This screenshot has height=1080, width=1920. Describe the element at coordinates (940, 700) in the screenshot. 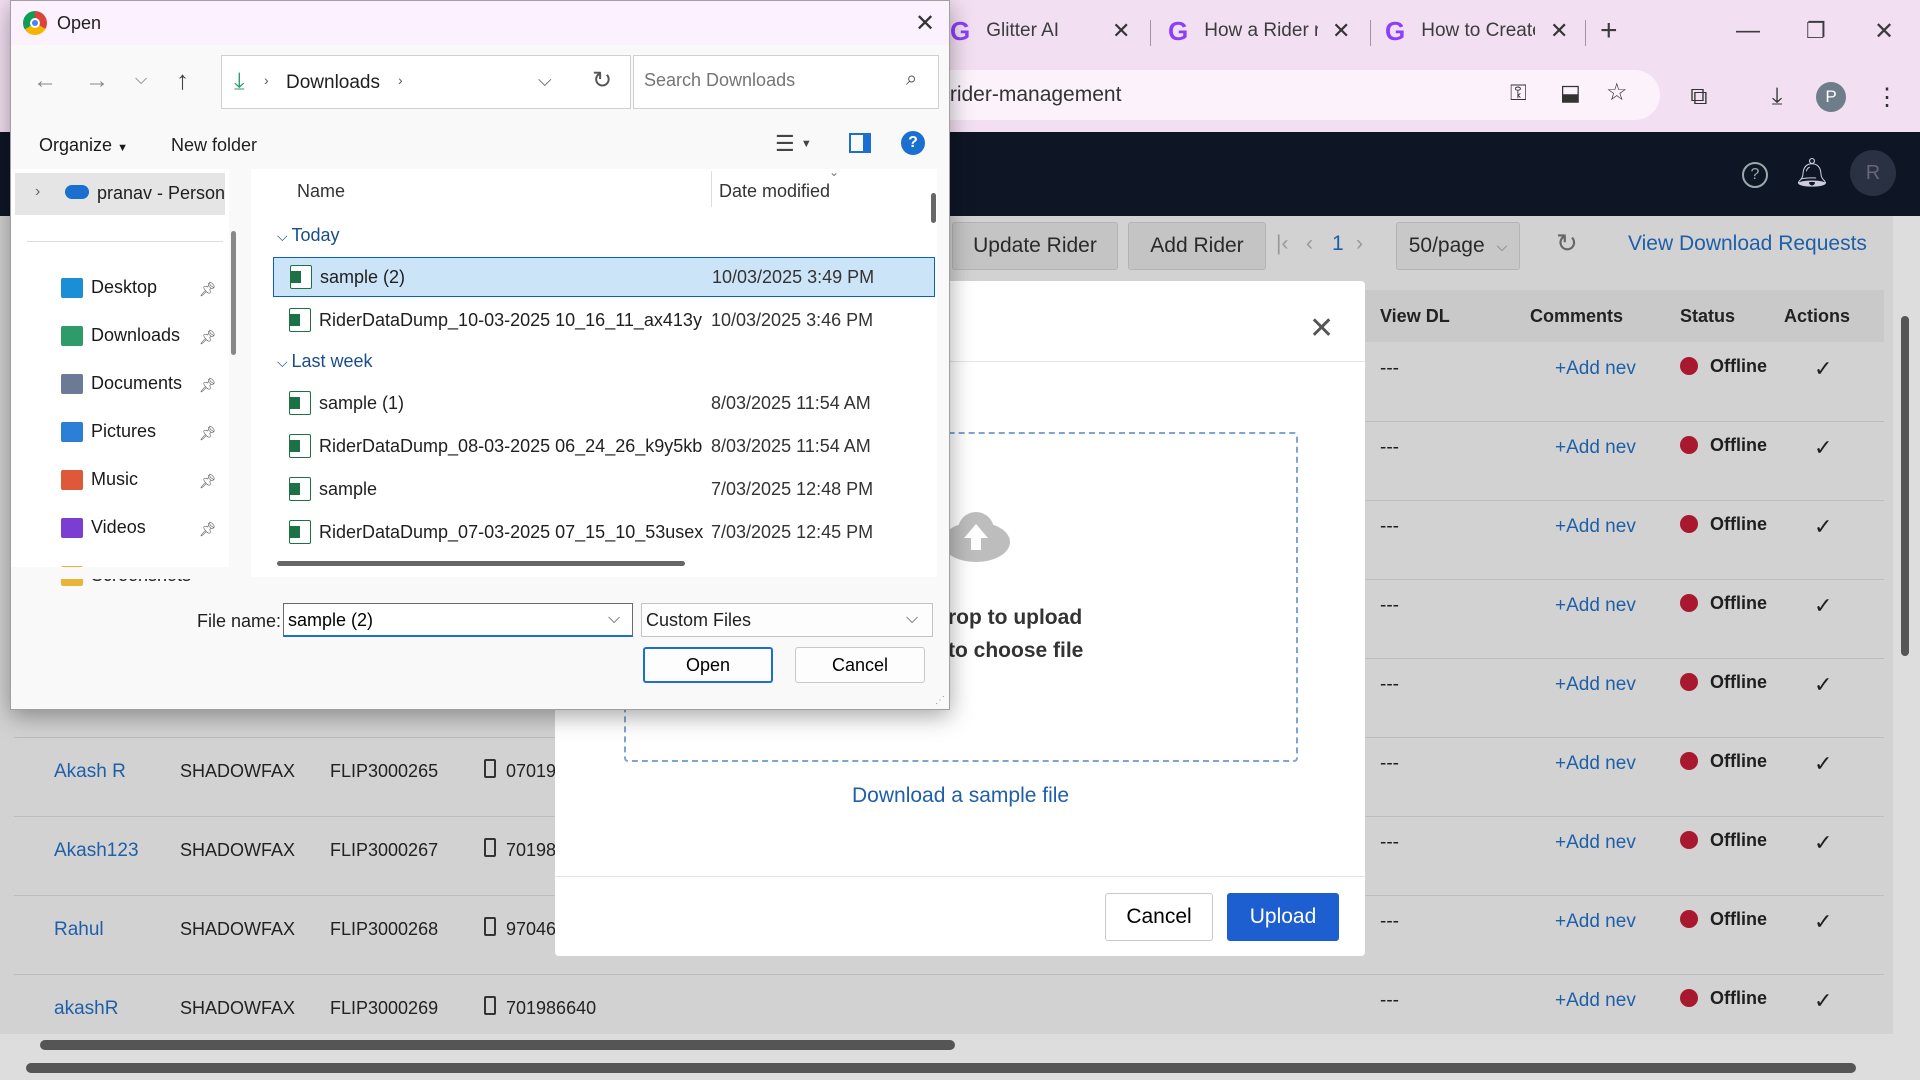

I see `resize-grip-icon: ⋰` at that location.